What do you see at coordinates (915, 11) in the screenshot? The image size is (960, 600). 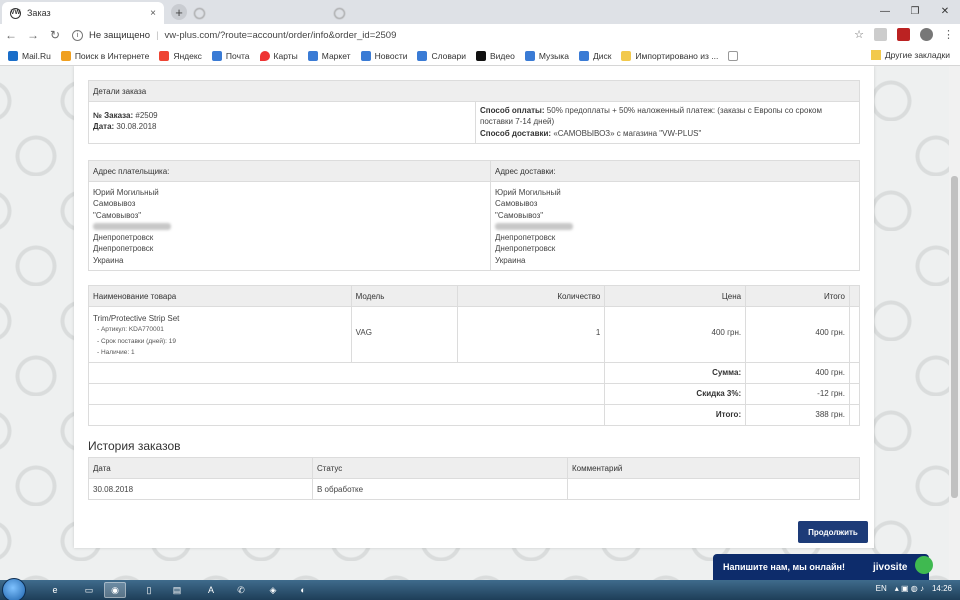 I see `maximize-button: ❐` at bounding box center [915, 11].